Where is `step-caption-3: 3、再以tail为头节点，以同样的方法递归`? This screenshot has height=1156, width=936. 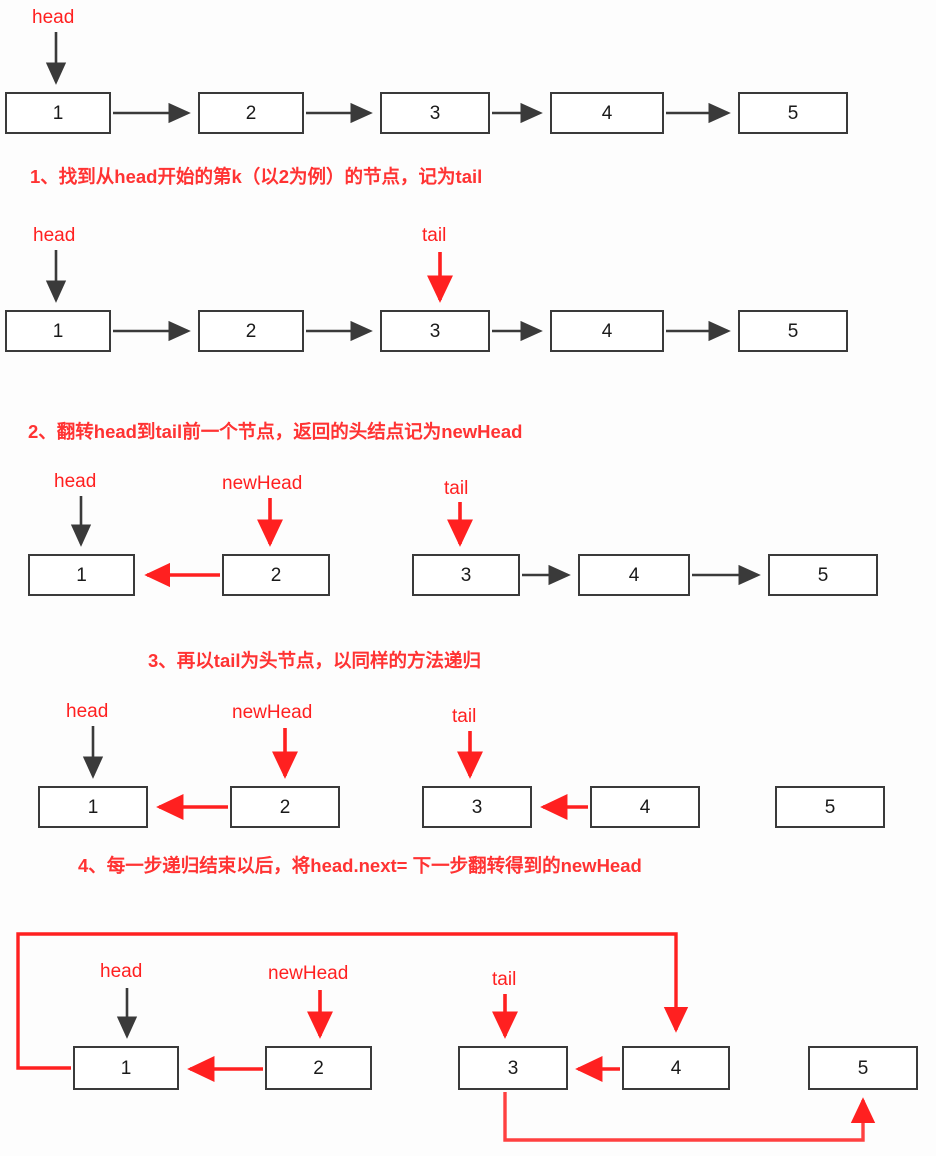
step-caption-3: 3、再以tail为头节点，以同样的方法递归 is located at coordinates (315, 660).